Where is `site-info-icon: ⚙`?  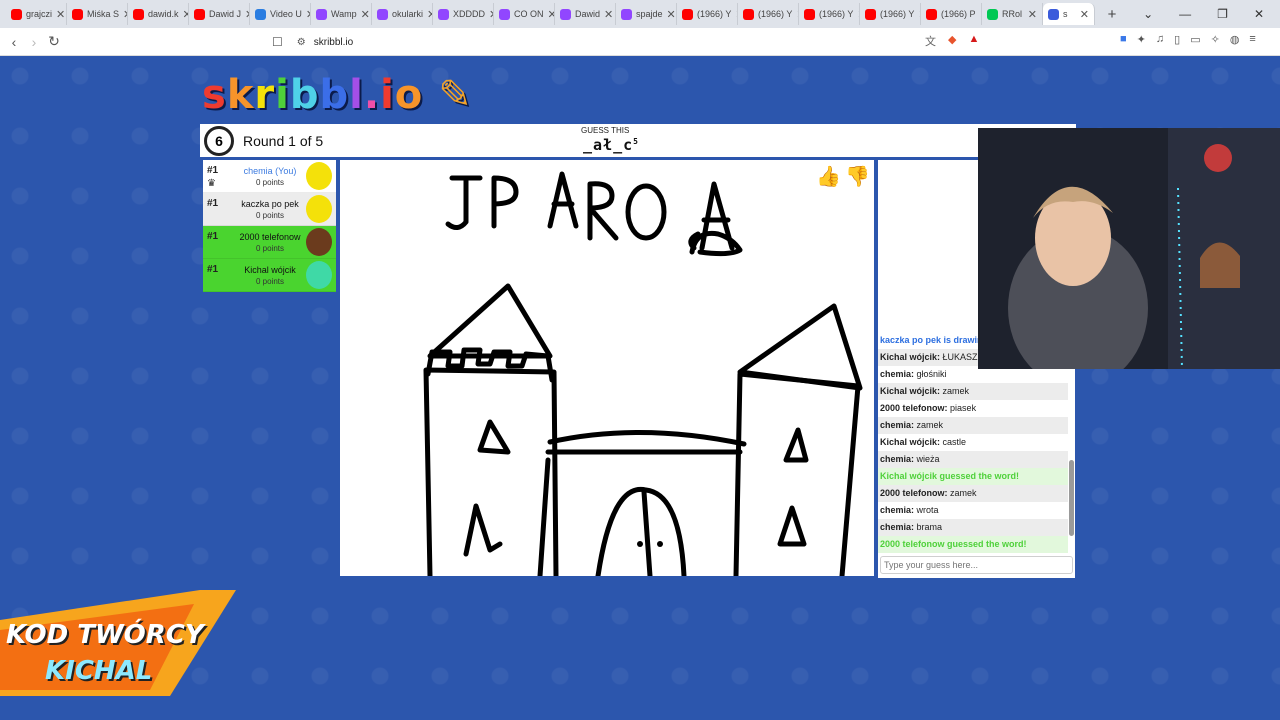
site-info-icon: ⚙ is located at coordinates (301, 42).